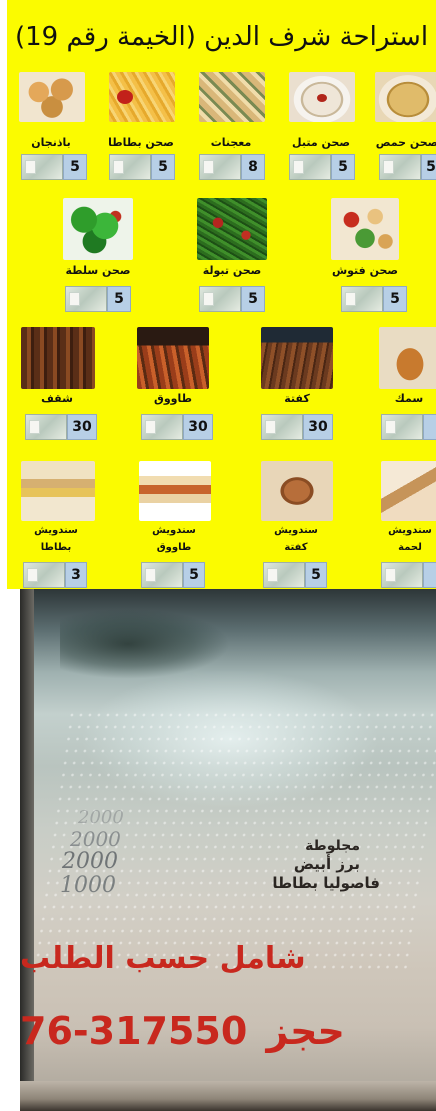 Image resolution: width=436 pixels, height=1111 pixels. What do you see at coordinates (173, 358) in the screenshot?
I see `taouk-photo` at bounding box center [173, 358].